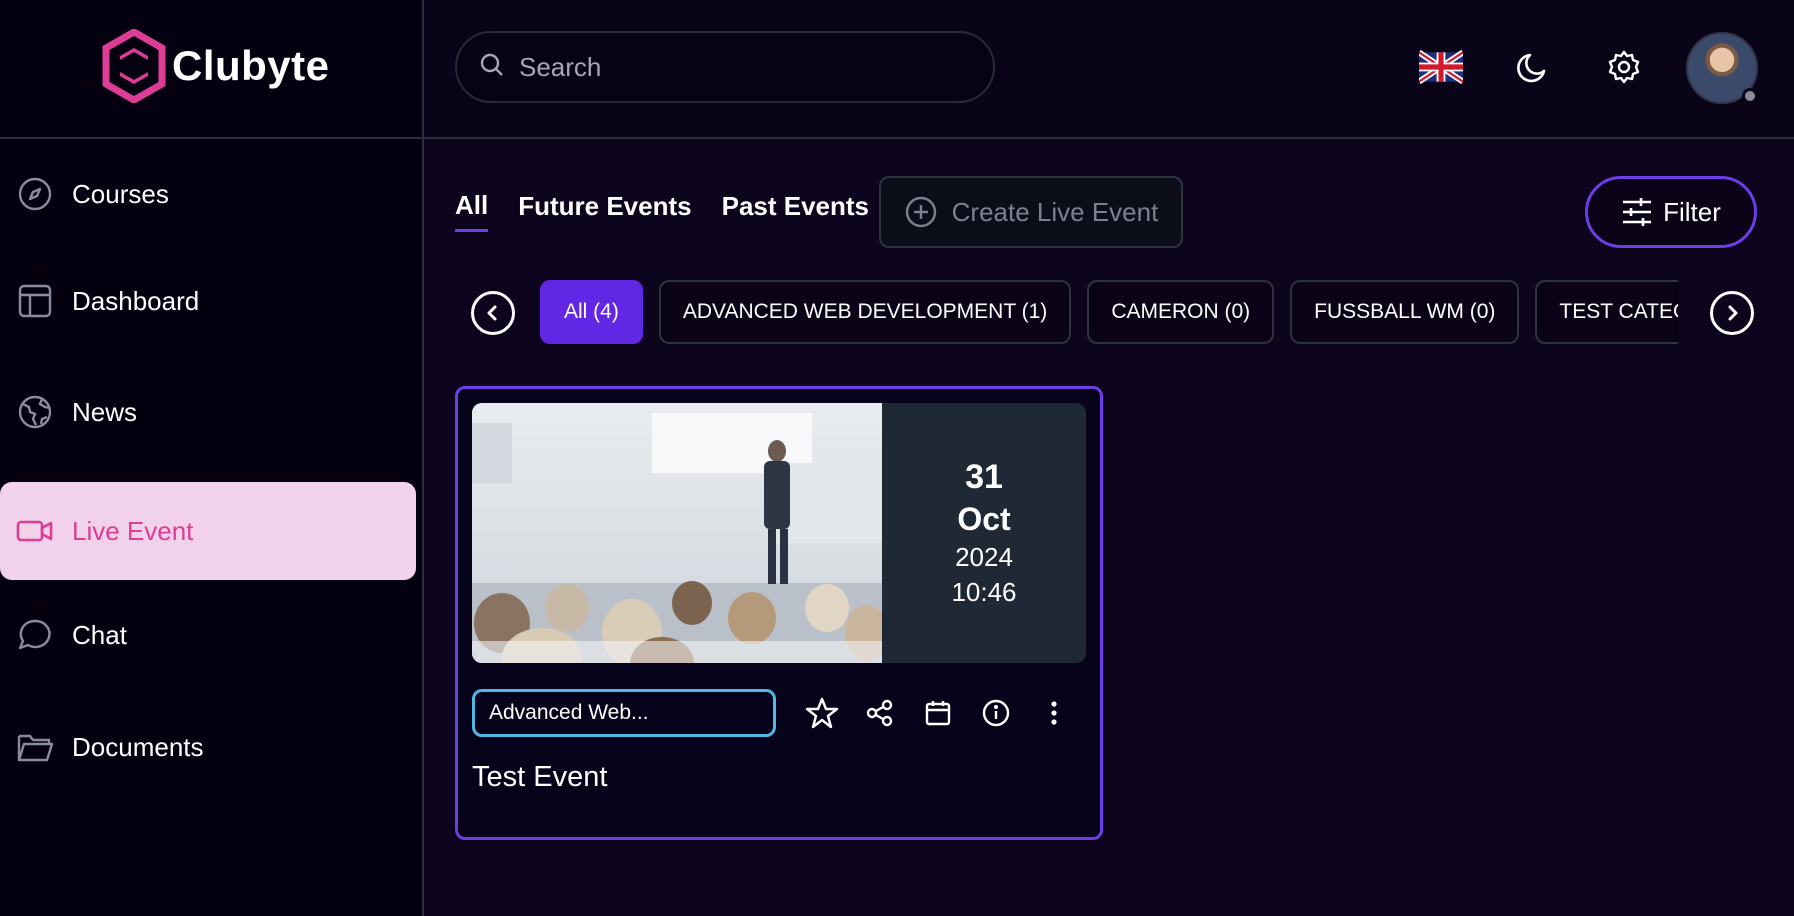 The image size is (1794, 916). Describe the element at coordinates (1750, 96) in the screenshot. I see `status-indicator` at that location.